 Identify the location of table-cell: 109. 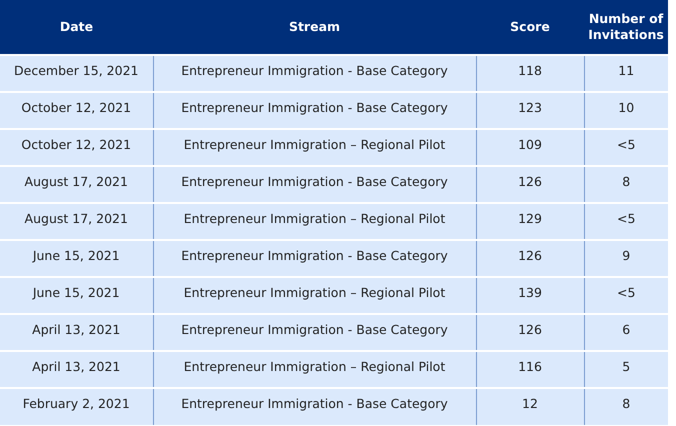
(530, 144).